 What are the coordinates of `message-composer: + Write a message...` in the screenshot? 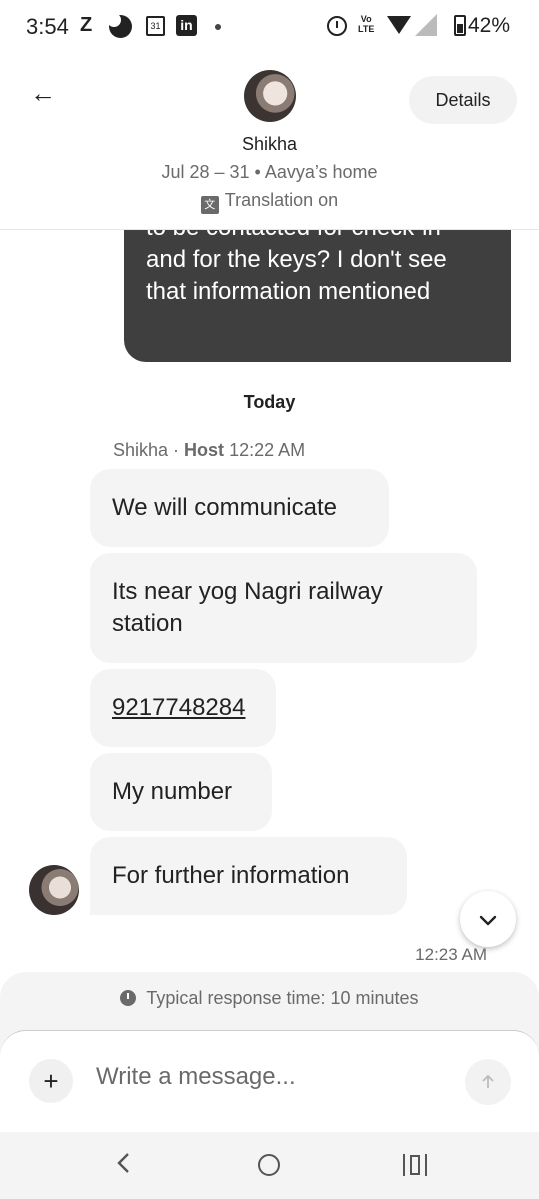 It's located at (269, 1081).